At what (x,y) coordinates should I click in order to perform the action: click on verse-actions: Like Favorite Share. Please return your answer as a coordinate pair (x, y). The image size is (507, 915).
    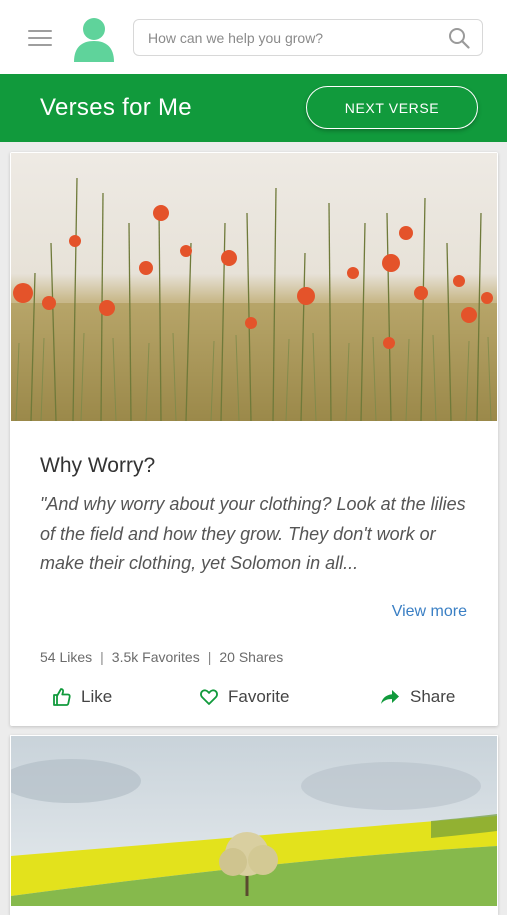
    Looking at the image, I should click on (254, 697).